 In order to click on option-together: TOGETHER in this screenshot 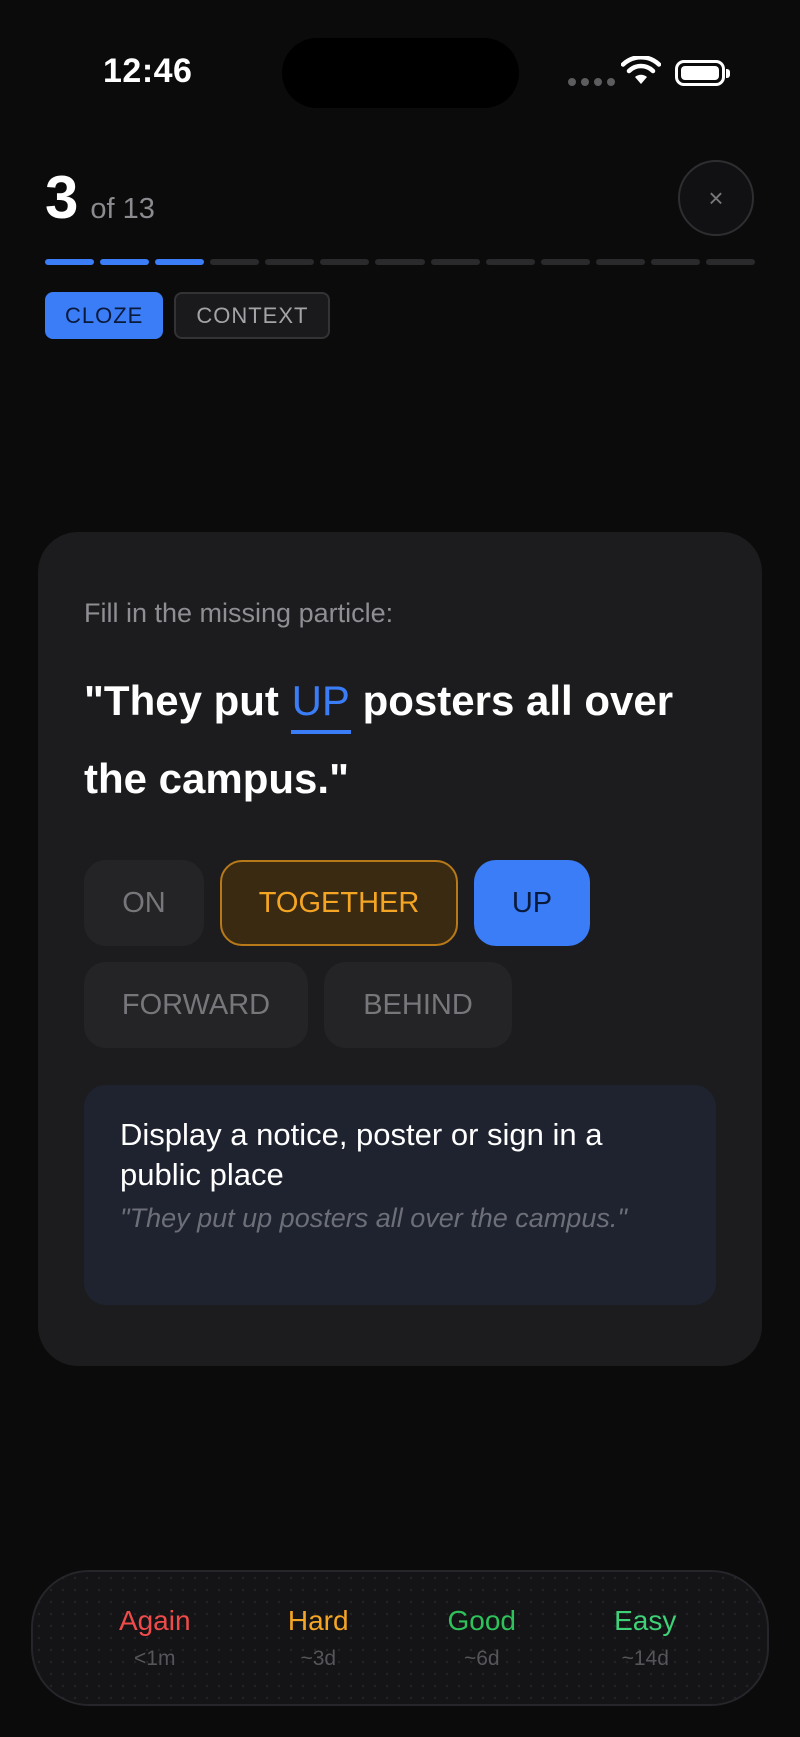, I will do `click(339, 903)`.